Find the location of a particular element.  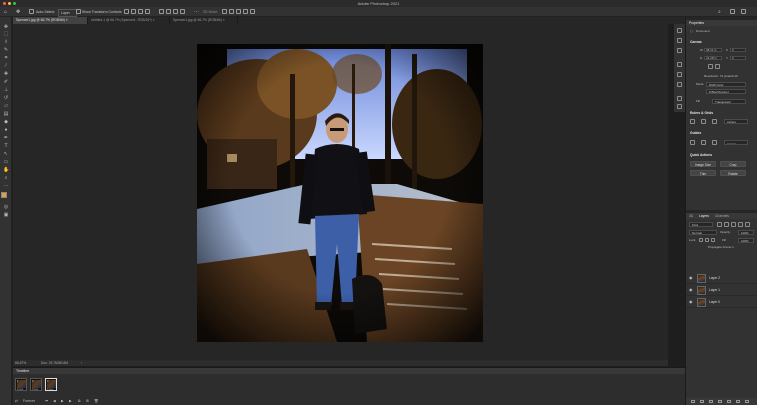

layer-row-2: ◉ Layer 2 is located at coordinates (721, 278).